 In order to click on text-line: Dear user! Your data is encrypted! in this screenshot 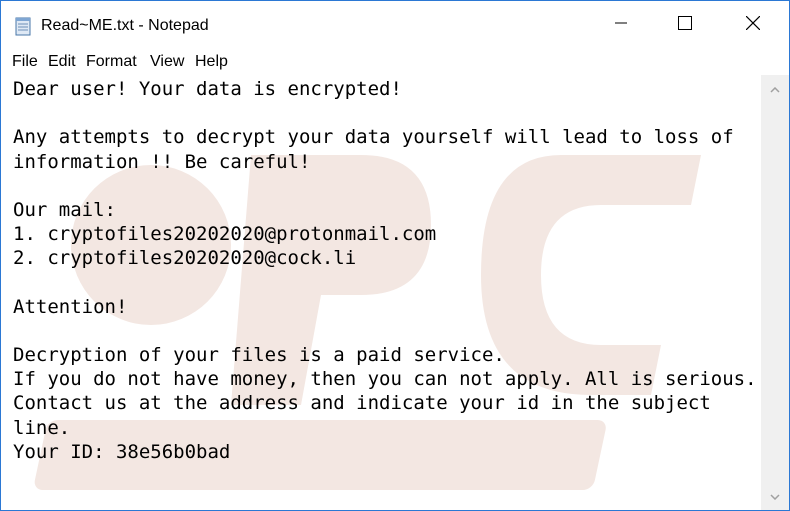, I will do `click(207, 89)`.